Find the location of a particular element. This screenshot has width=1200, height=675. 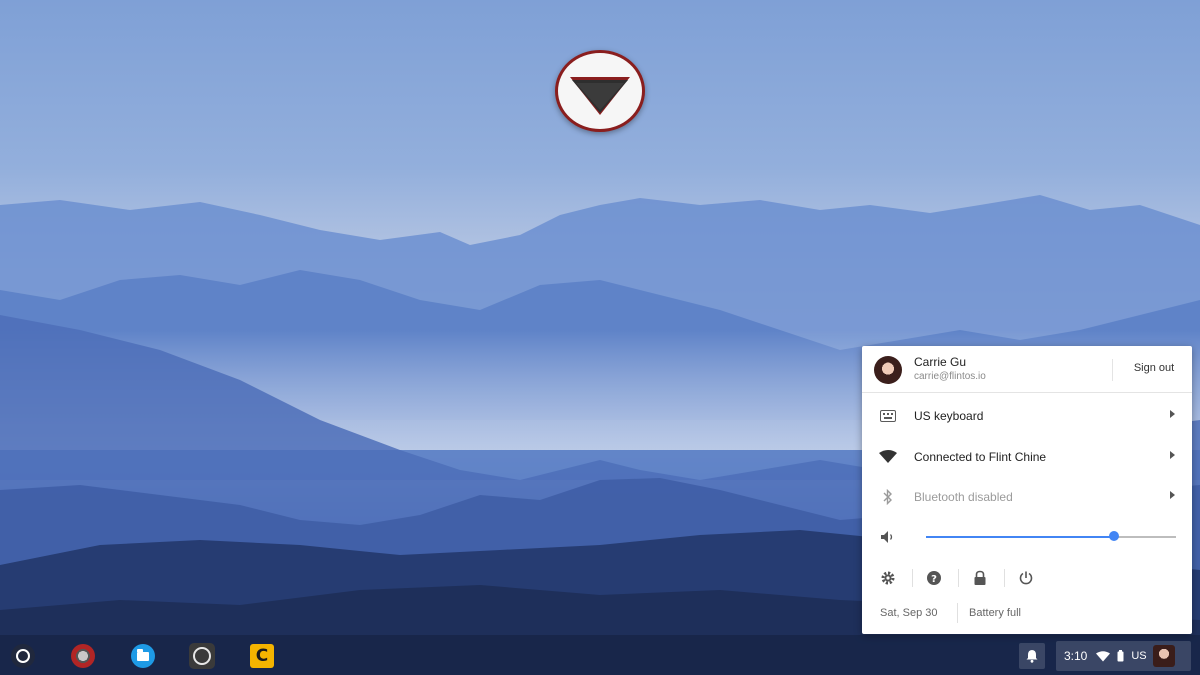

bell-icon is located at coordinates (1032, 656).